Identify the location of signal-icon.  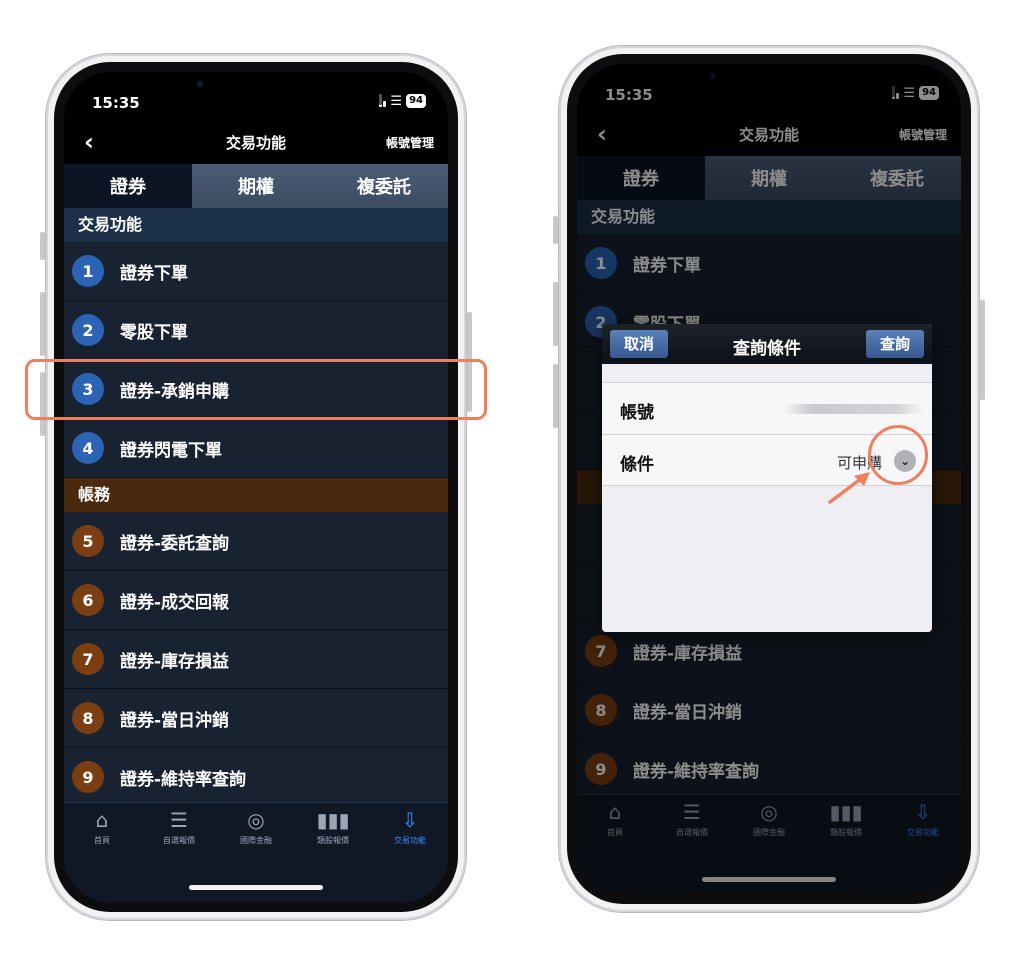
(383, 100).